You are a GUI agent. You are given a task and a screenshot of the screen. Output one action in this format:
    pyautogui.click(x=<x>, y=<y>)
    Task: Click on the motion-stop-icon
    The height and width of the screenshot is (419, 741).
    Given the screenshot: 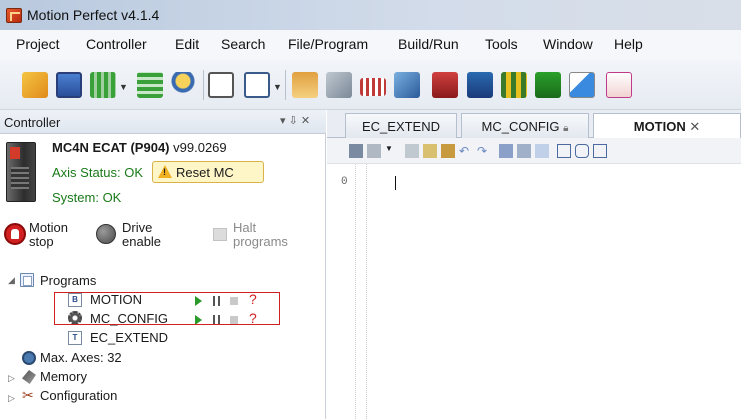 What is the action you would take?
    pyautogui.click(x=15, y=234)
    